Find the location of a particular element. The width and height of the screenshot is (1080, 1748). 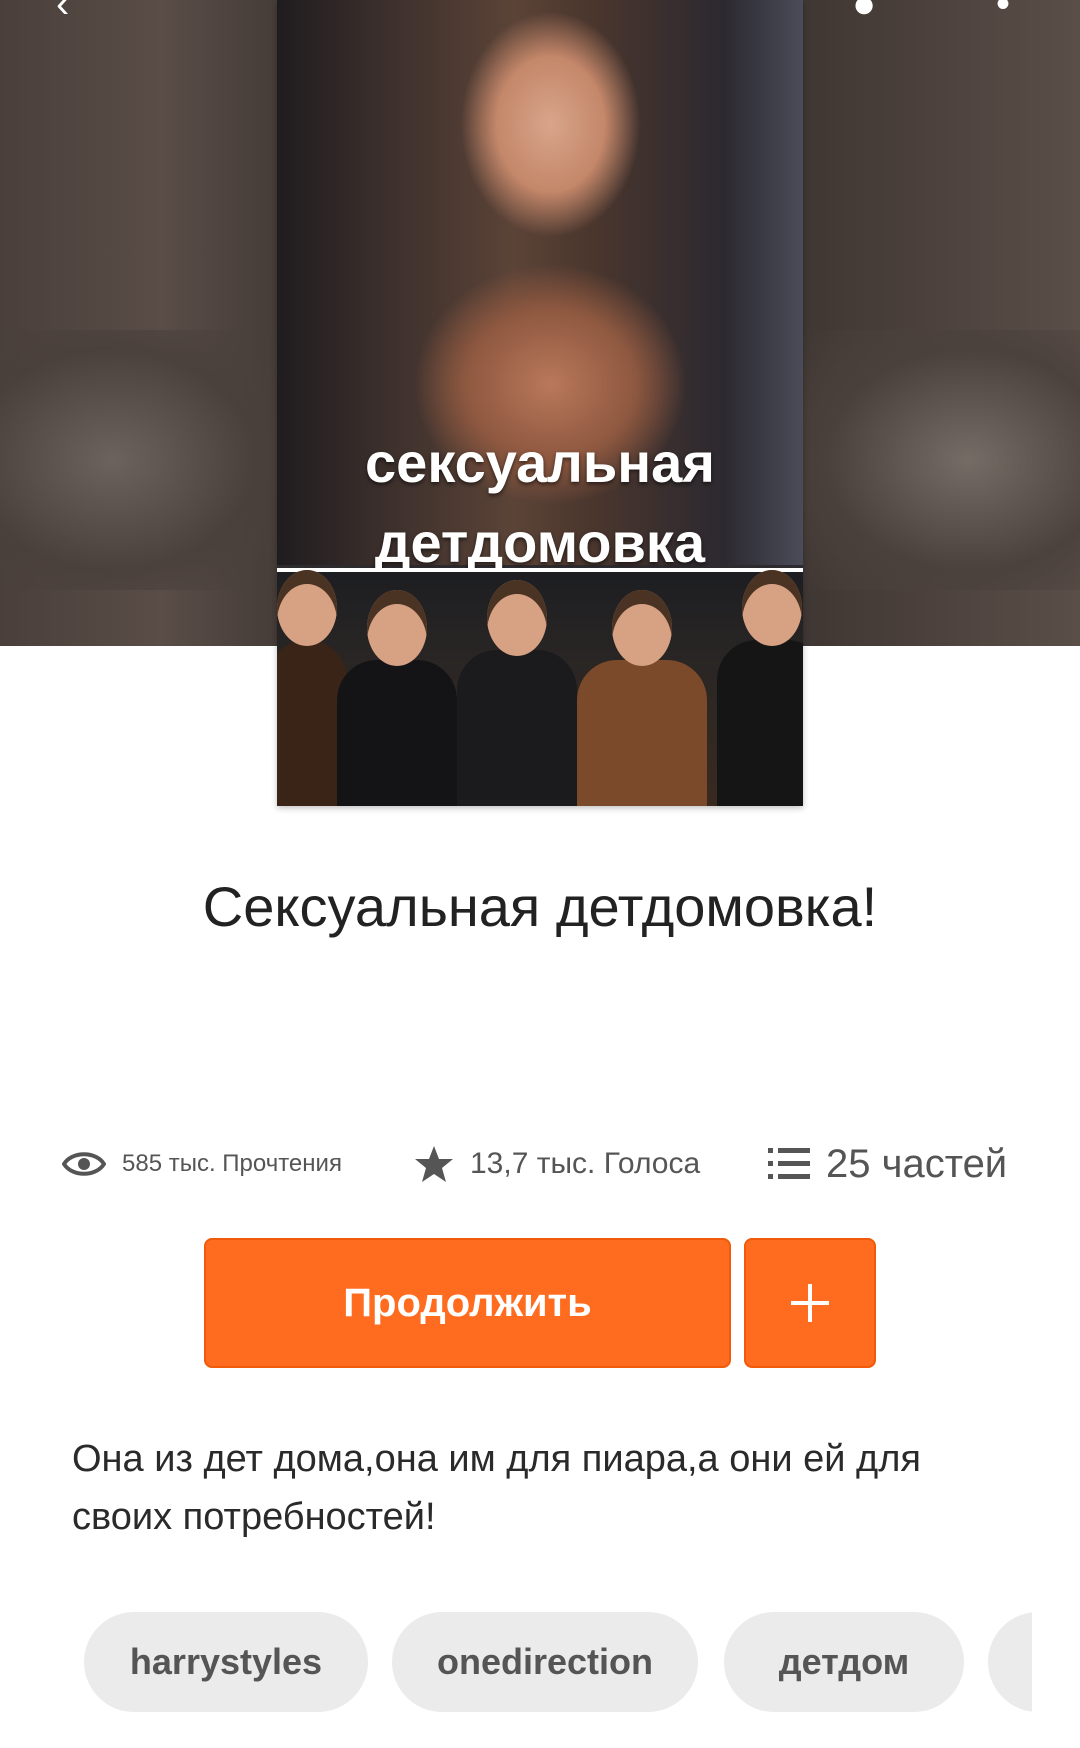

votes-stat: 13,7 тыс. Голоса is located at coordinates (557, 1164).